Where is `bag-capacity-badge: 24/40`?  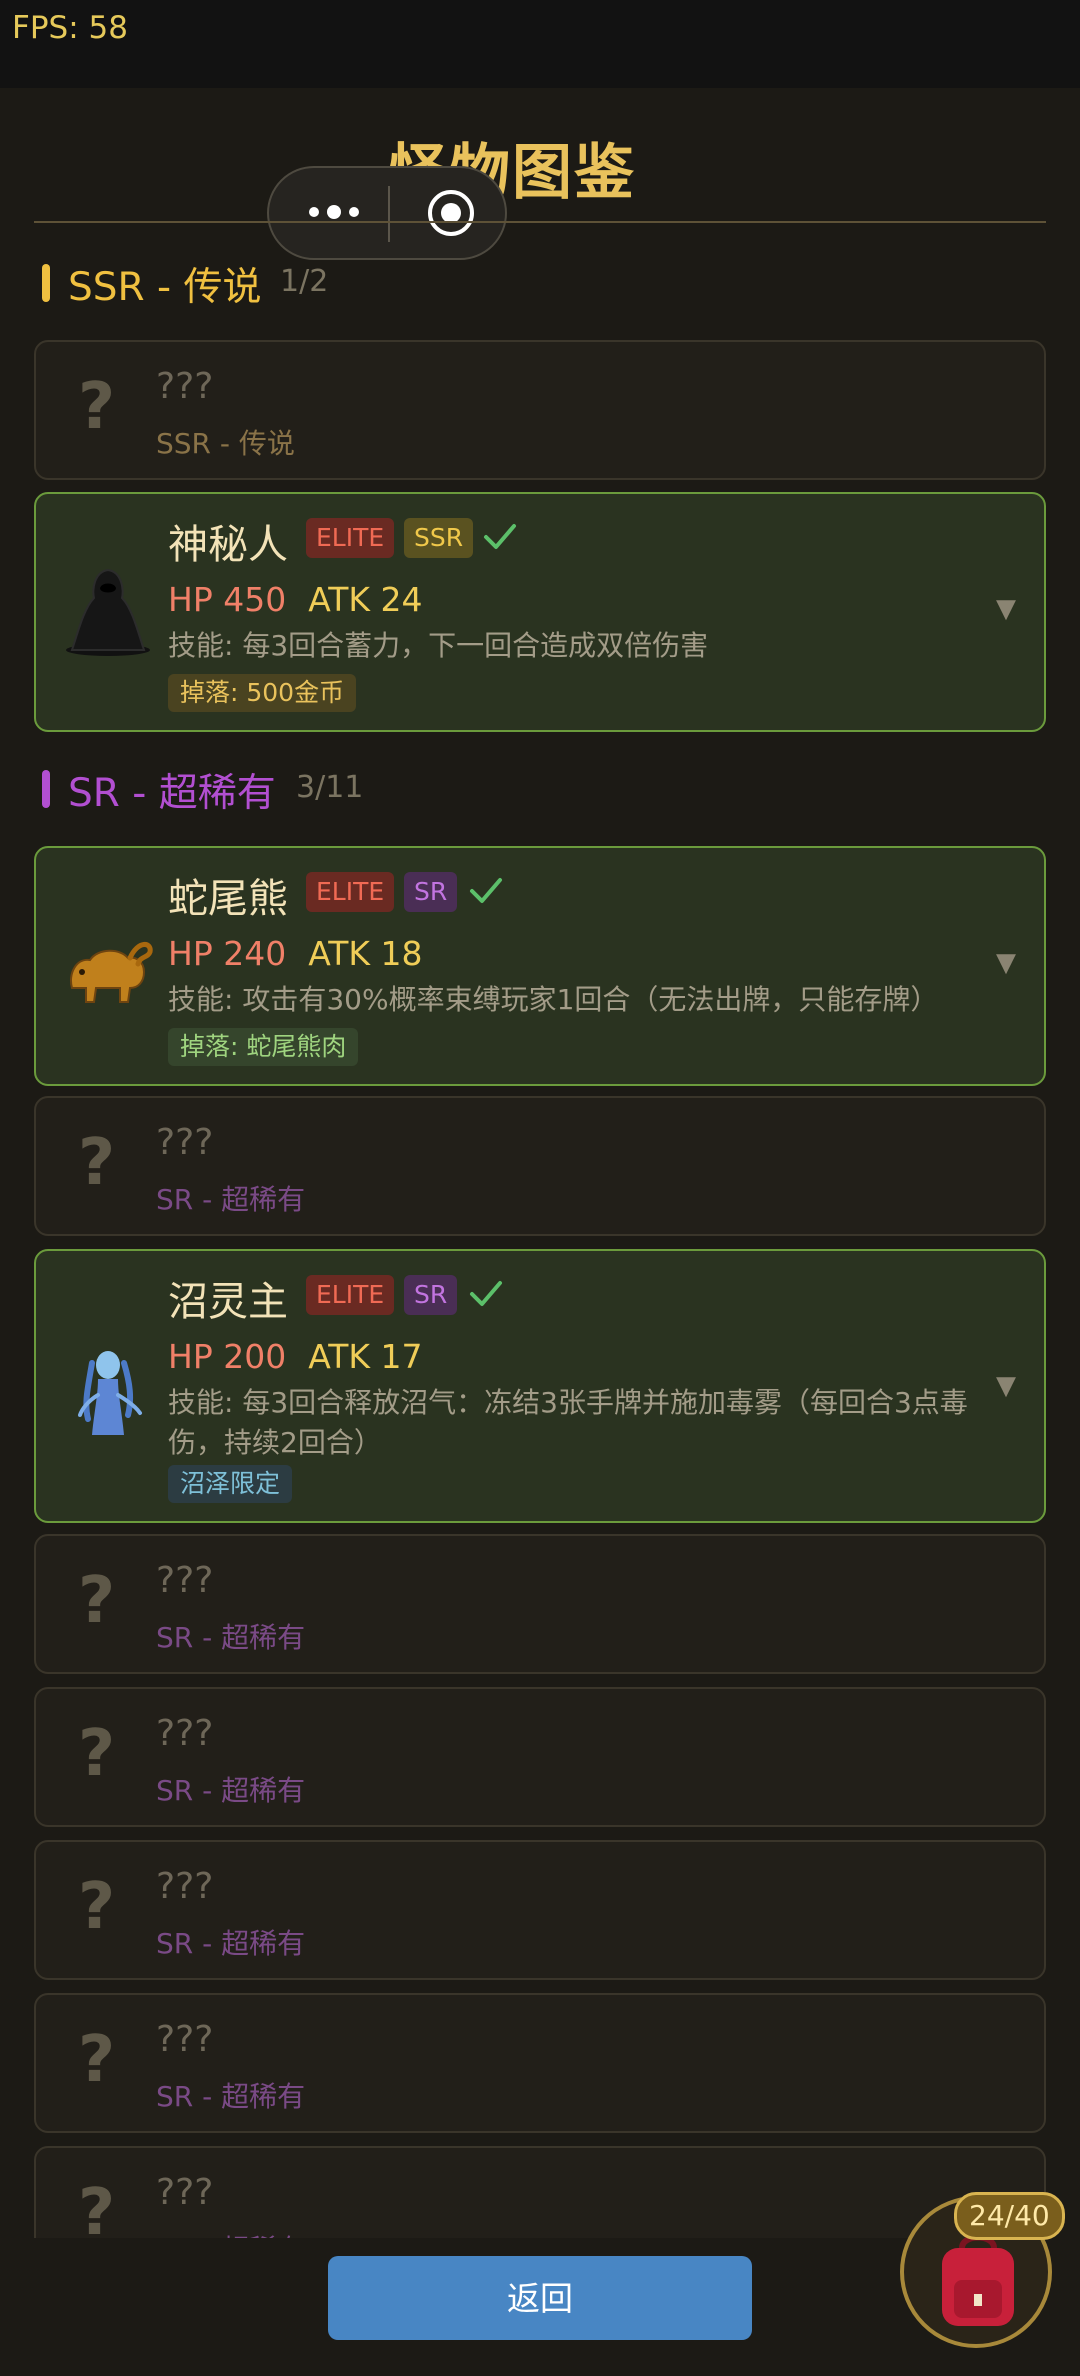 bag-capacity-badge: 24/40 is located at coordinates (1009, 2216).